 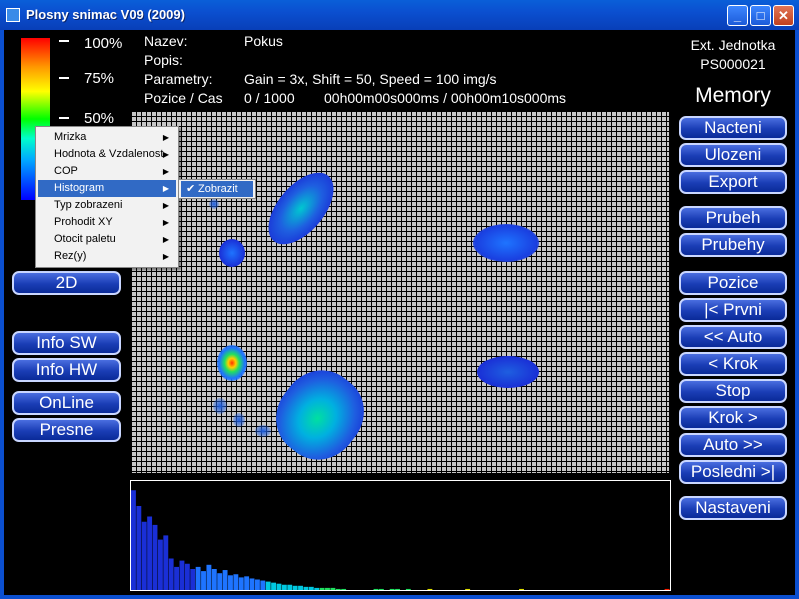 What do you see at coordinates (66, 343) in the screenshot?
I see `info-sw-button: Info SW` at bounding box center [66, 343].